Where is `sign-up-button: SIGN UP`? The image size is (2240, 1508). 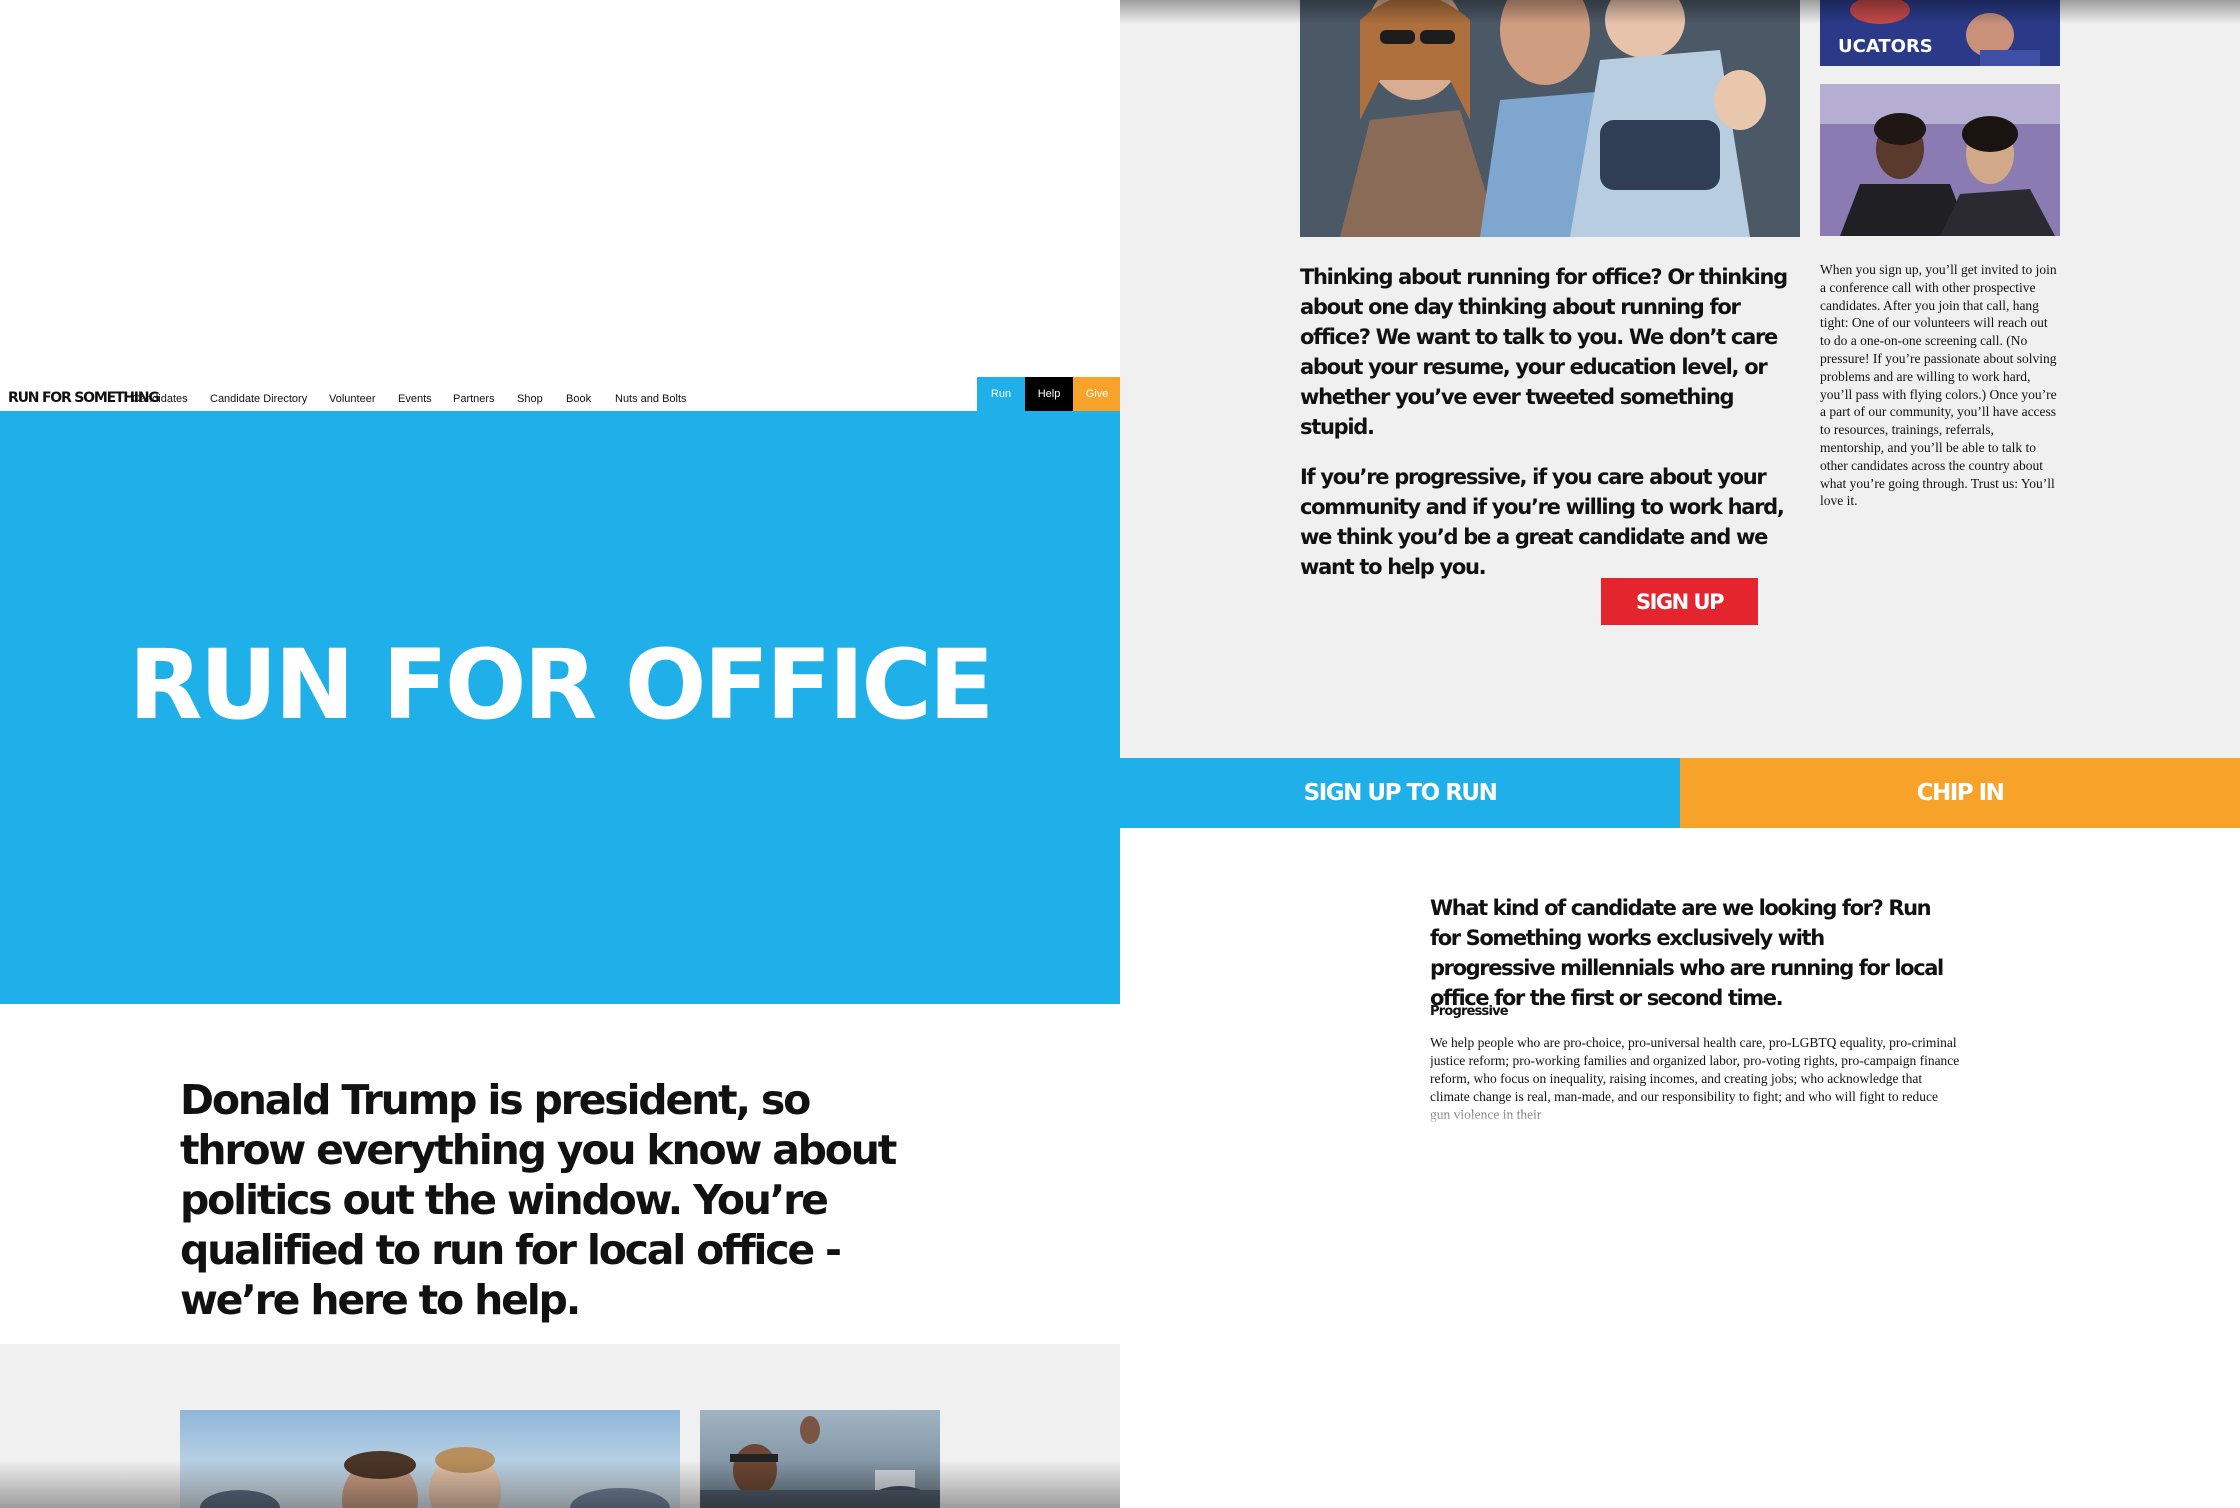
sign-up-button: SIGN UP is located at coordinates (1679, 601).